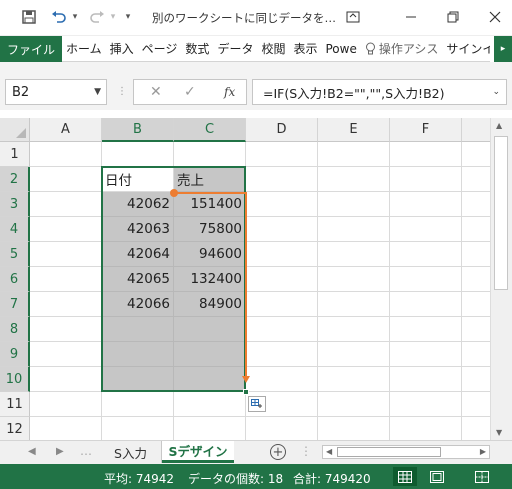 Image resolution: width=512 pixels, height=489 pixels. What do you see at coordinates (499, 432) in the screenshot?
I see `scroll-down-icon: ▼` at bounding box center [499, 432].